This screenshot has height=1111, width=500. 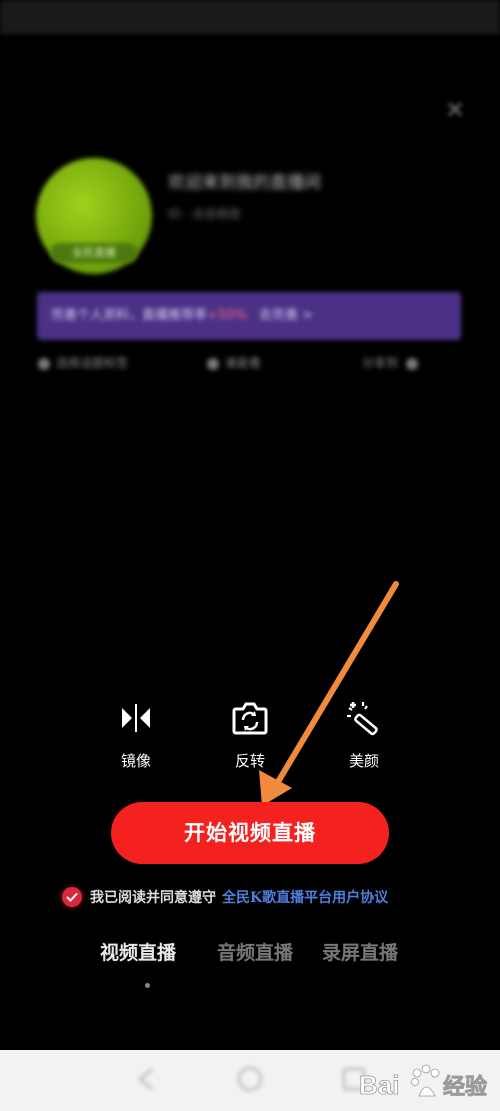 I want to click on tab-audio-live: 音频直播, so click(x=255, y=951).